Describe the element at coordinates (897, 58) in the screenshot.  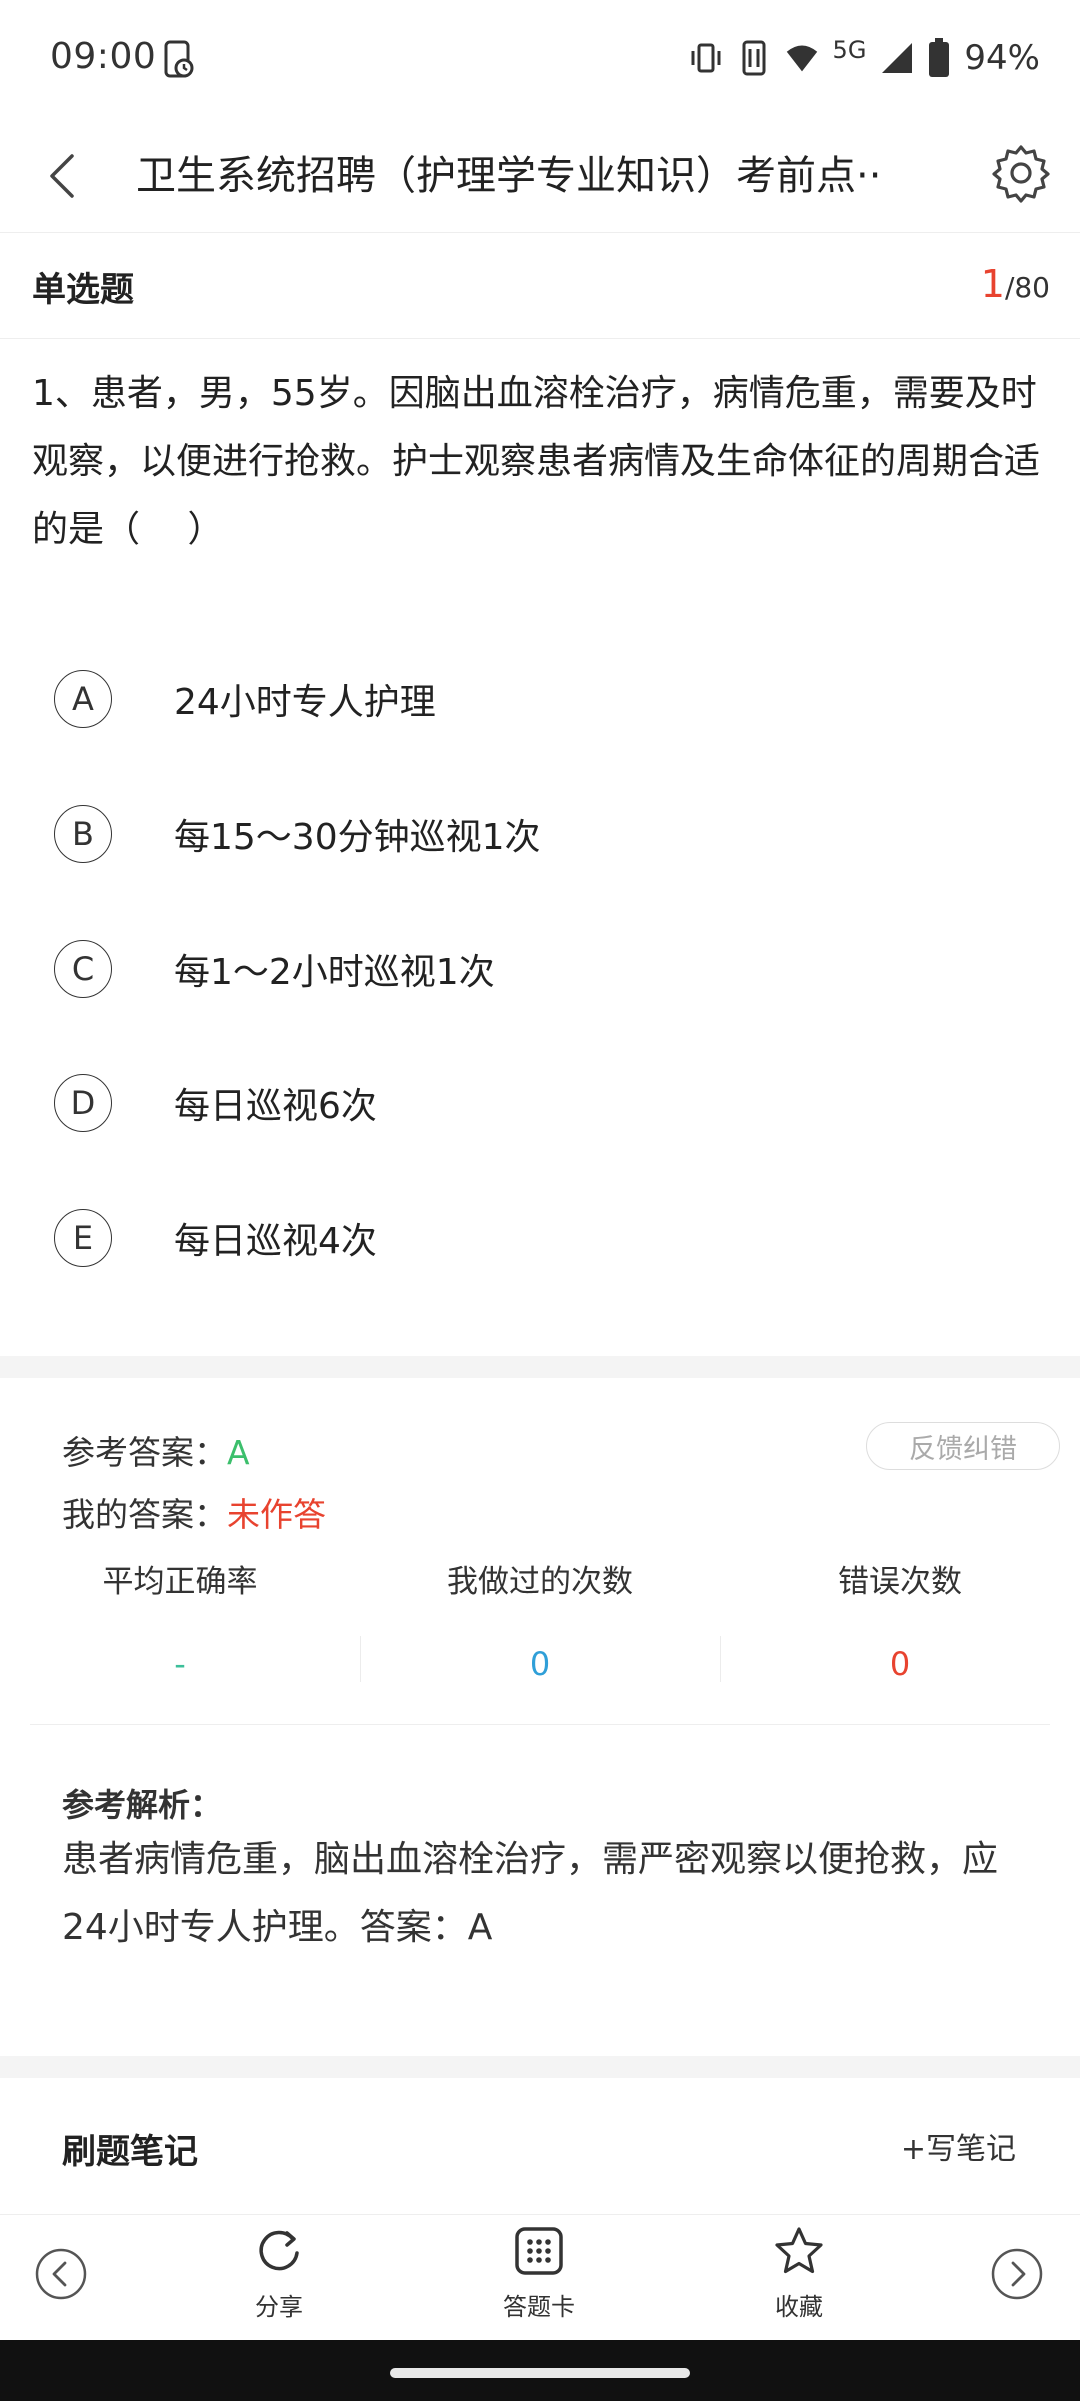
I see `signal-icon` at that location.